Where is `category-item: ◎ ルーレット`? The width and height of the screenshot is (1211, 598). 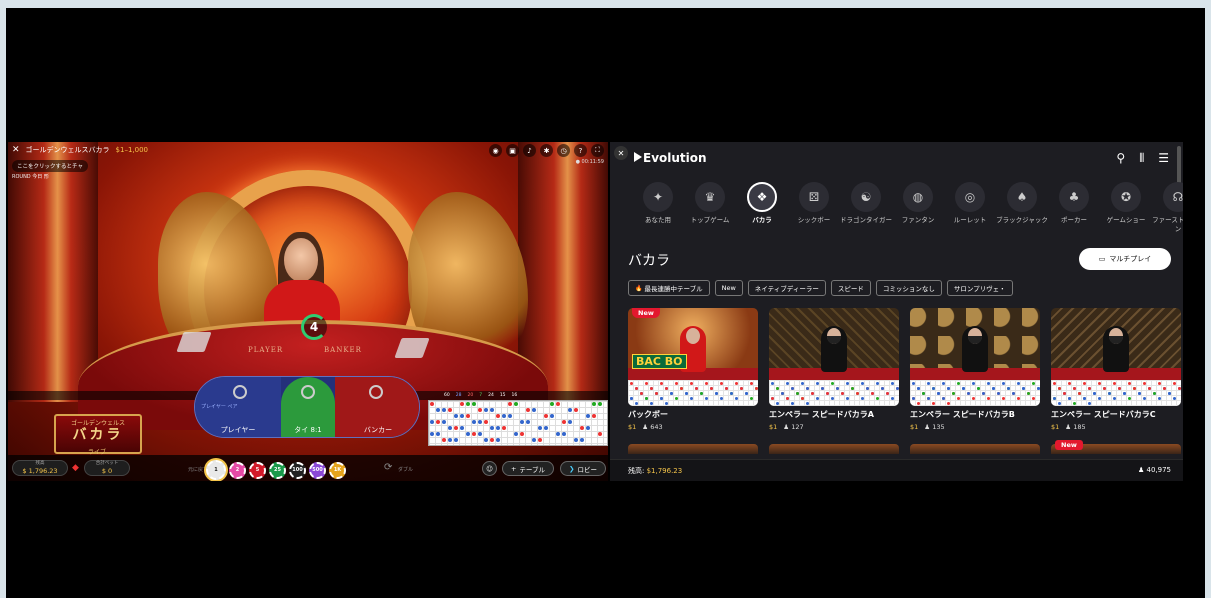
category-item: ◎ ルーレット is located at coordinates (970, 208).